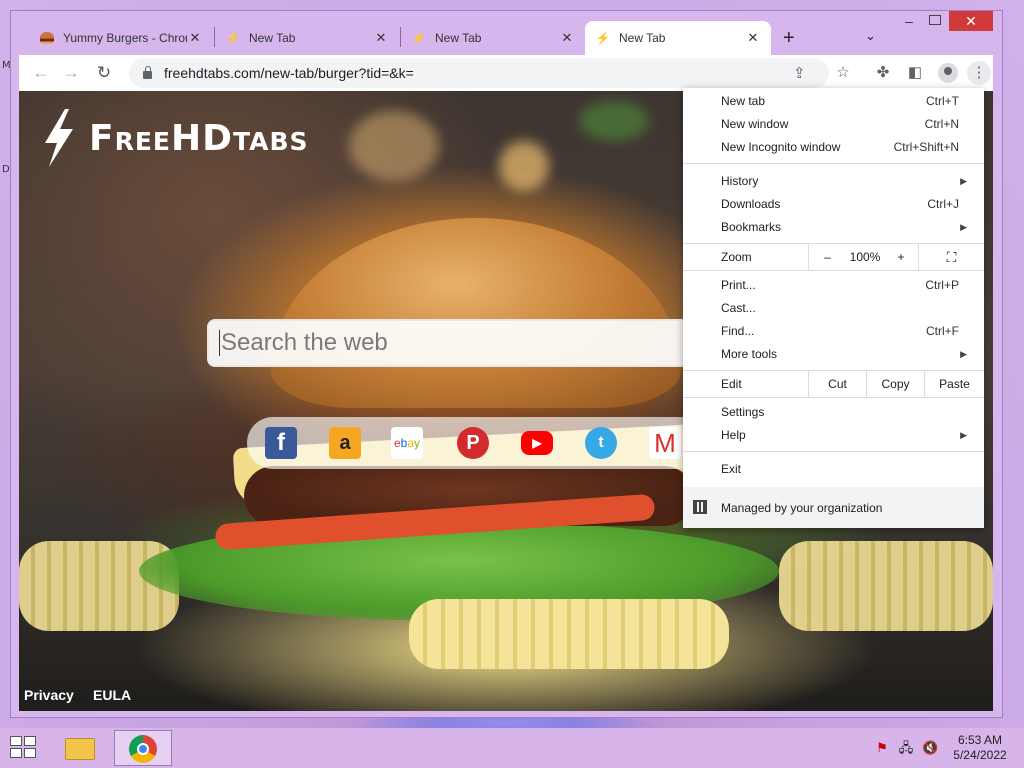  What do you see at coordinates (971, 21) in the screenshot?
I see `close-window-button: ✕` at bounding box center [971, 21].